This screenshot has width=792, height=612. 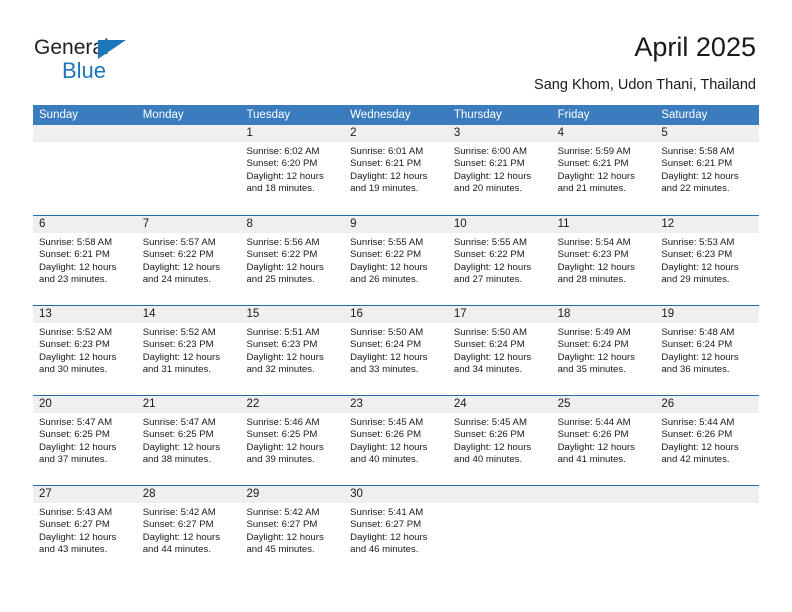 I want to click on sunset-text: Sunset: 6:22 PM, so click(x=386, y=255).